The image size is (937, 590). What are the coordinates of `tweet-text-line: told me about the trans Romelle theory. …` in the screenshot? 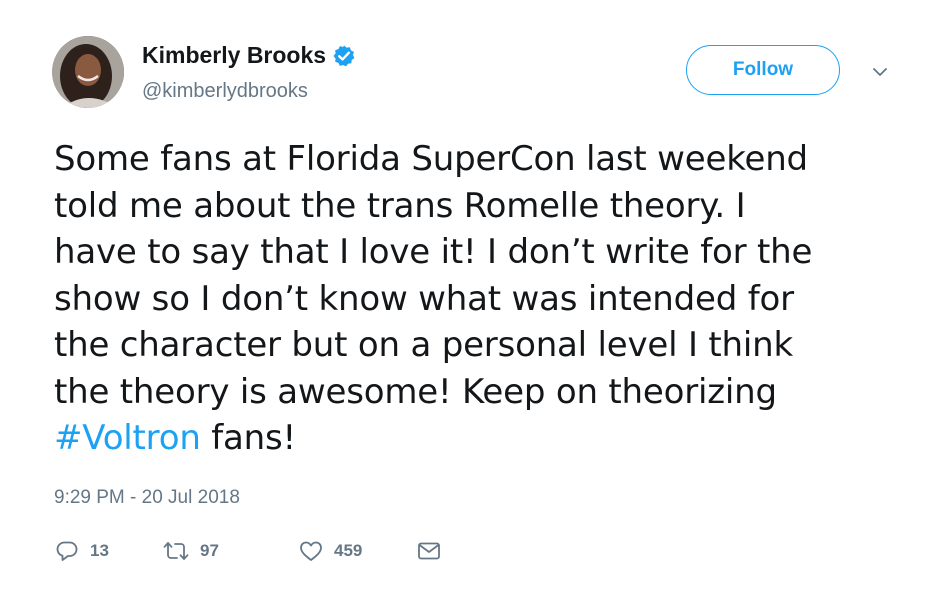 It's located at (400, 205).